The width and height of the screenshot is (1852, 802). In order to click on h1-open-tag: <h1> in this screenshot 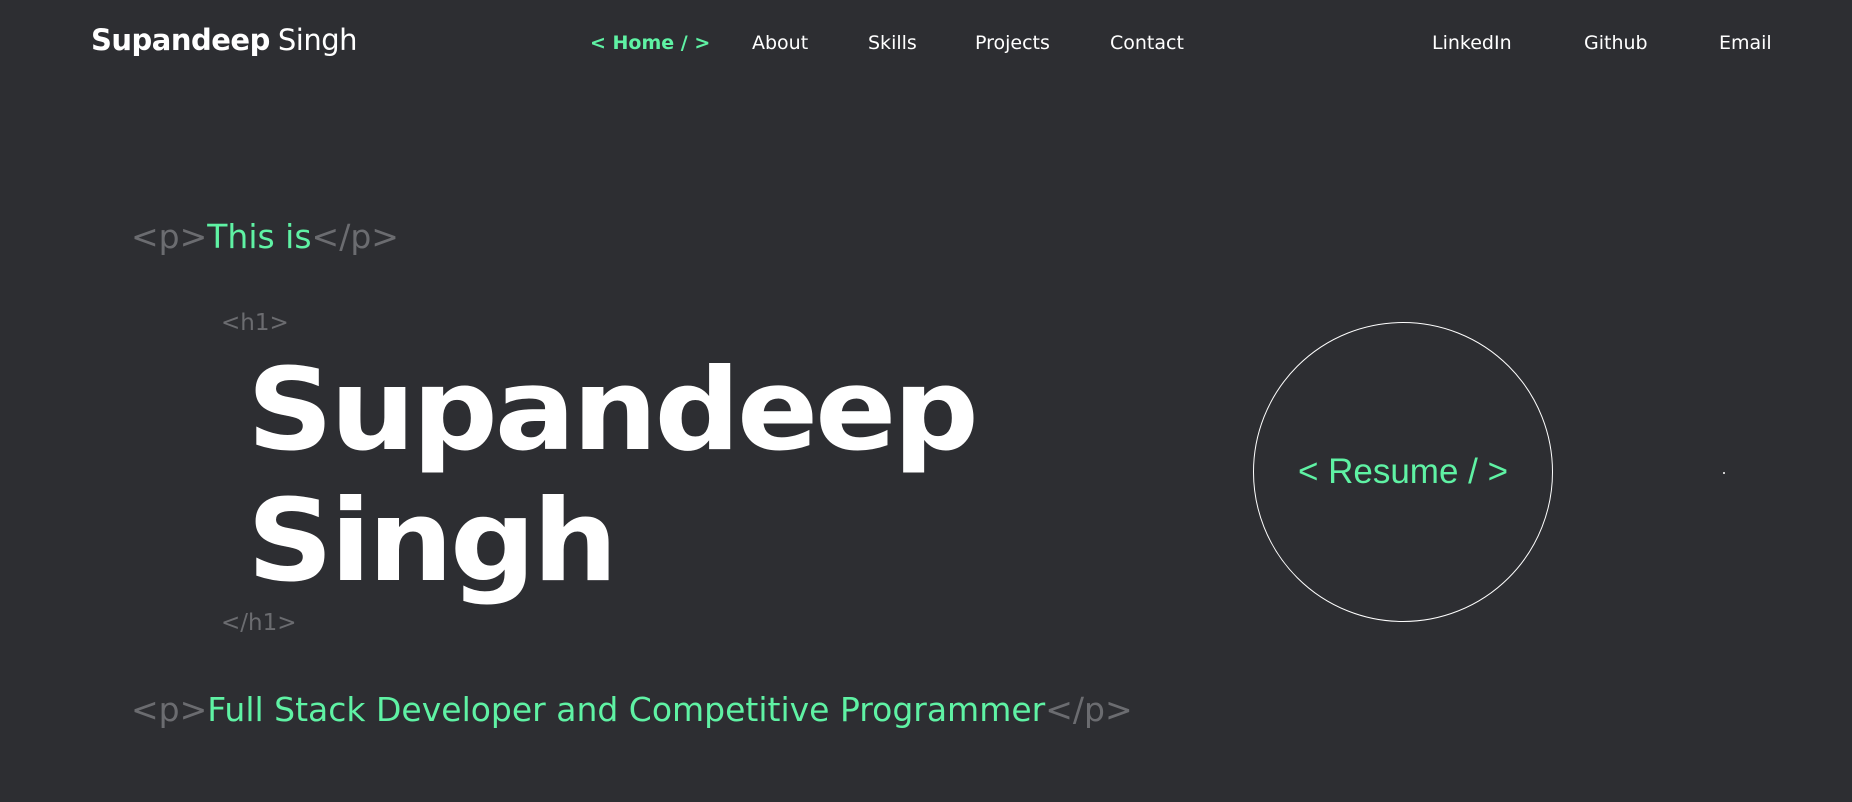, I will do `click(255, 323)`.